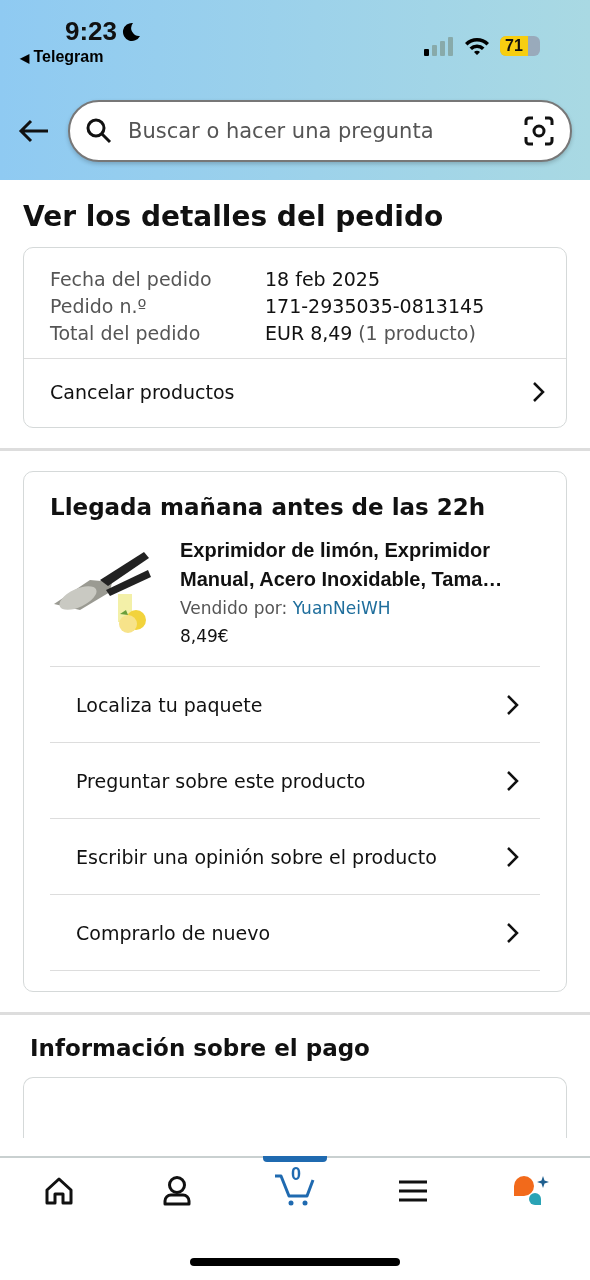 The height and width of the screenshot is (1280, 590). What do you see at coordinates (126, 333) in the screenshot?
I see `detail-label: Total del pedido` at bounding box center [126, 333].